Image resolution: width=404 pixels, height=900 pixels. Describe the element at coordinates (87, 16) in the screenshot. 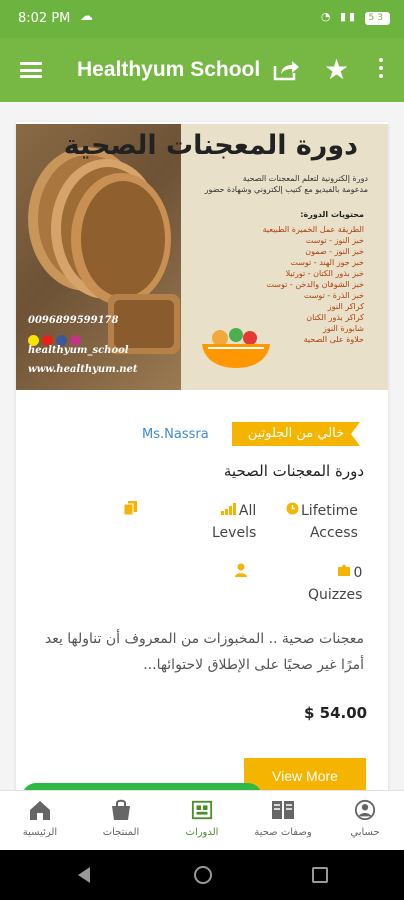

I see `cloud-icon: ☁` at that location.